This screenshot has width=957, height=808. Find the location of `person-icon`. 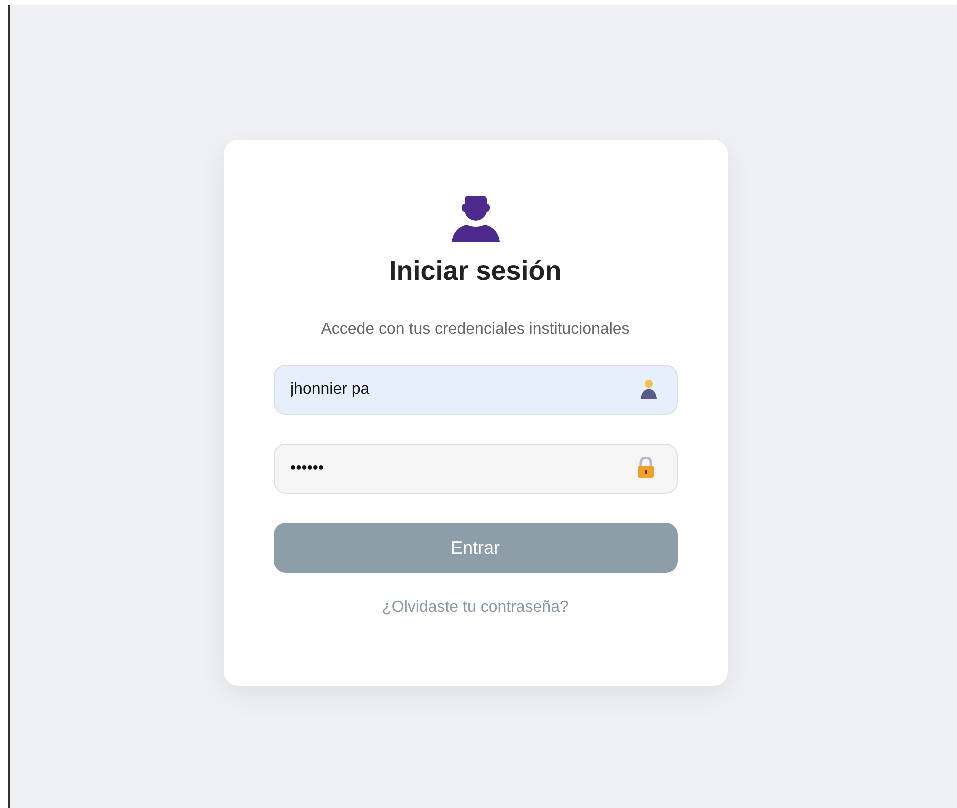

person-icon is located at coordinates (649, 389).